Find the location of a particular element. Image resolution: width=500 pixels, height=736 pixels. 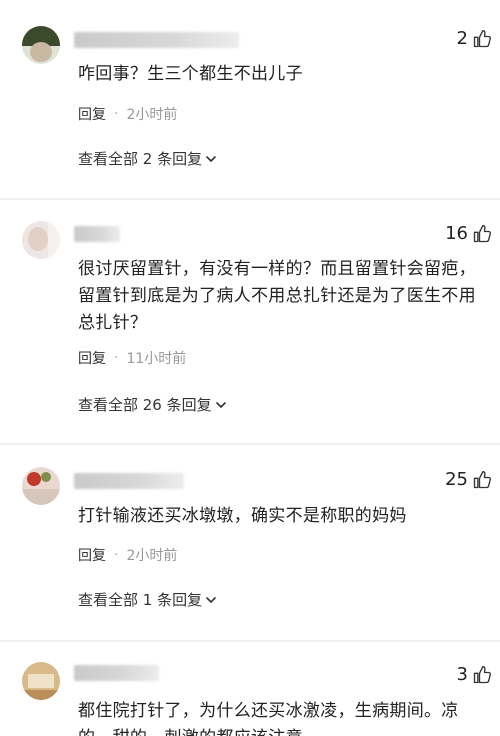

comment-text: 都住院打针了，为什么还买冰激凌，生病期间。凉的，甜的，刺激的都应该注意 is located at coordinates (268, 718).